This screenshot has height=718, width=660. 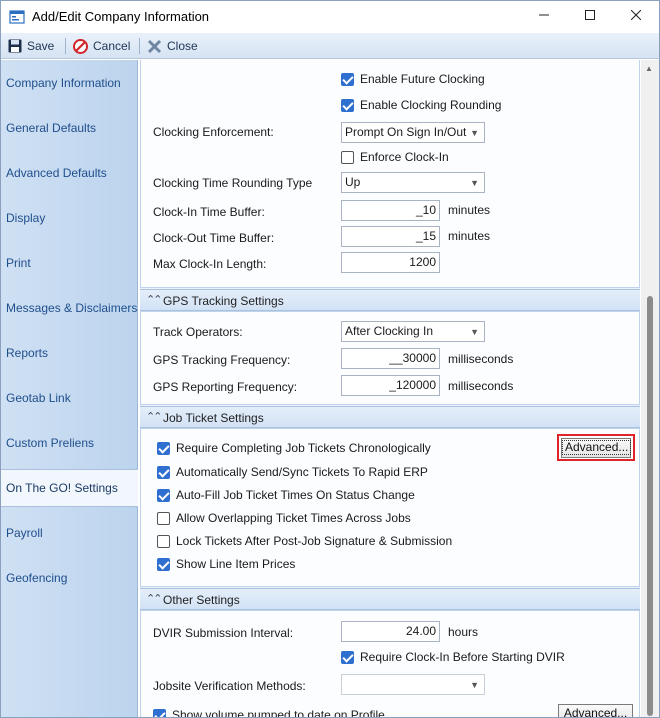 What do you see at coordinates (390, 385) in the screenshot?
I see `reporting-frequency-input: _120000` at bounding box center [390, 385].